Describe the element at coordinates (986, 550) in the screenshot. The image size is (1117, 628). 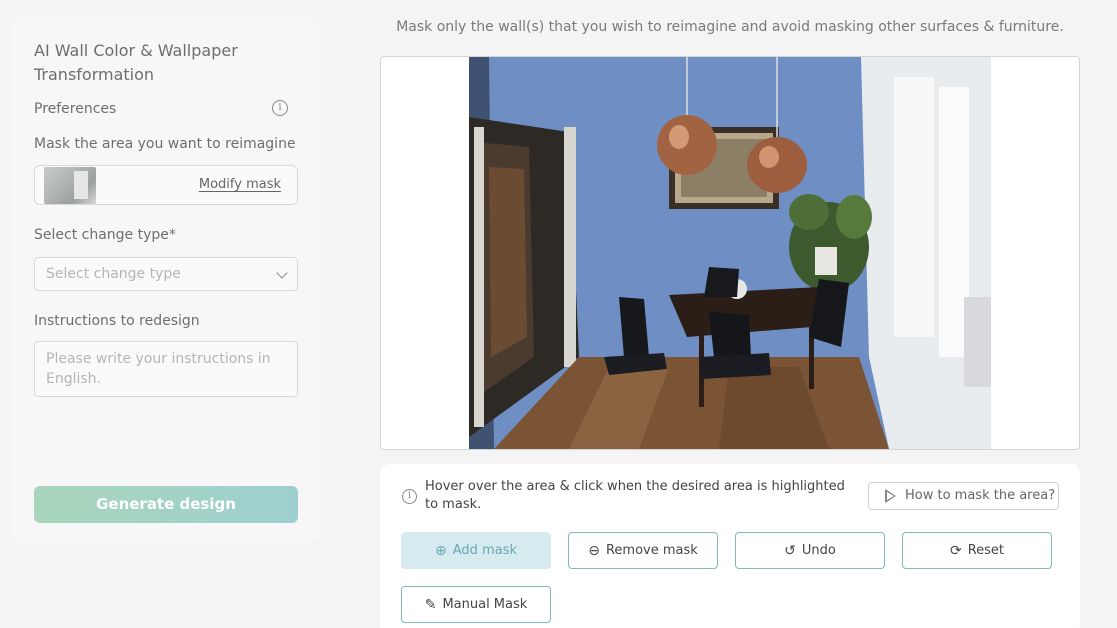
I see `reset-label: Reset` at that location.